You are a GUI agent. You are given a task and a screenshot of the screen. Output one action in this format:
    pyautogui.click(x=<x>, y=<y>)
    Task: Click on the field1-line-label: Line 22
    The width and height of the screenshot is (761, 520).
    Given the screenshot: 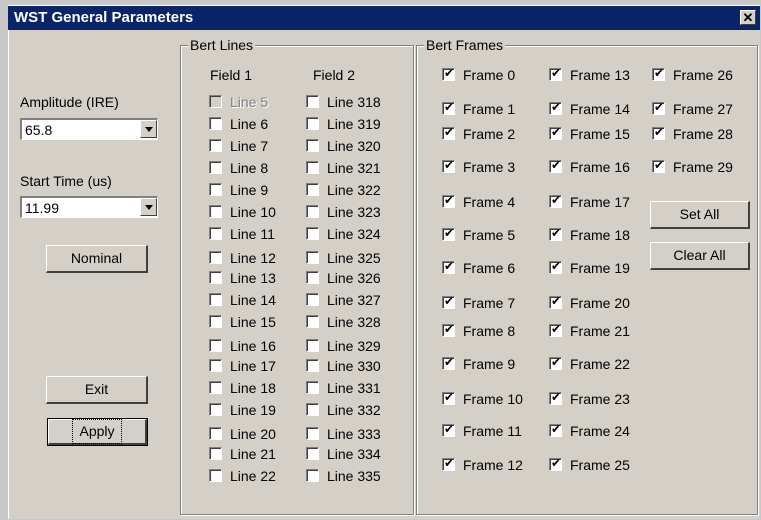 What is the action you would take?
    pyautogui.click(x=253, y=476)
    